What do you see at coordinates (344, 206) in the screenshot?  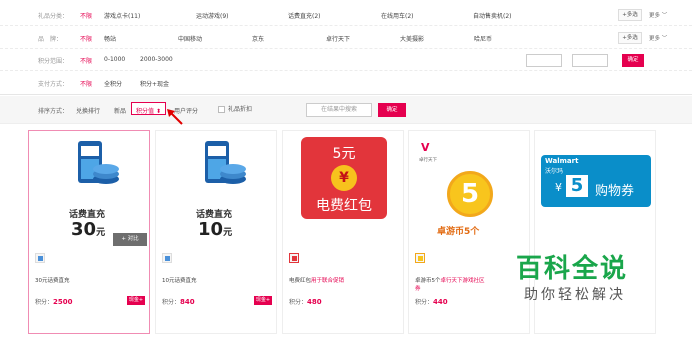 I see `envelope-bottom-text: 电费红包` at bounding box center [344, 206].